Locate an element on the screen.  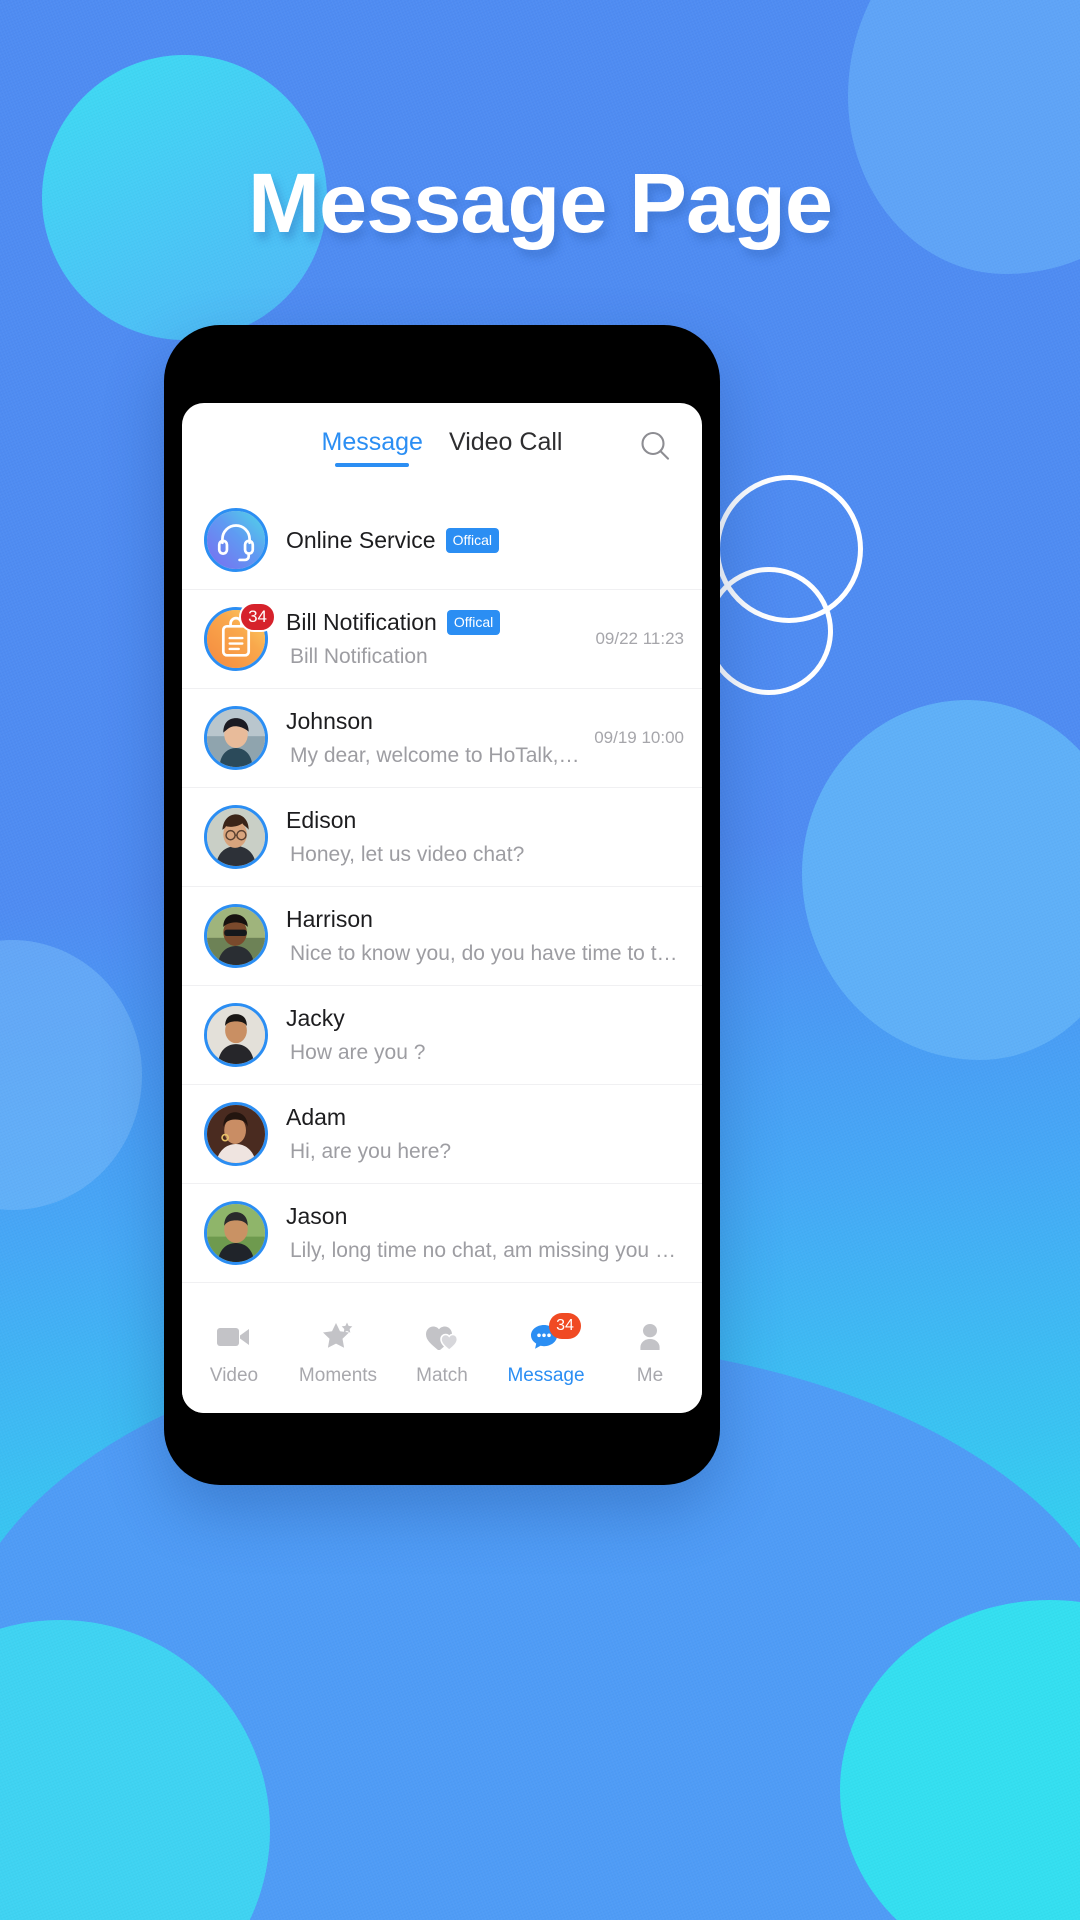
photo-edison-avatar is located at coordinates (236, 837).